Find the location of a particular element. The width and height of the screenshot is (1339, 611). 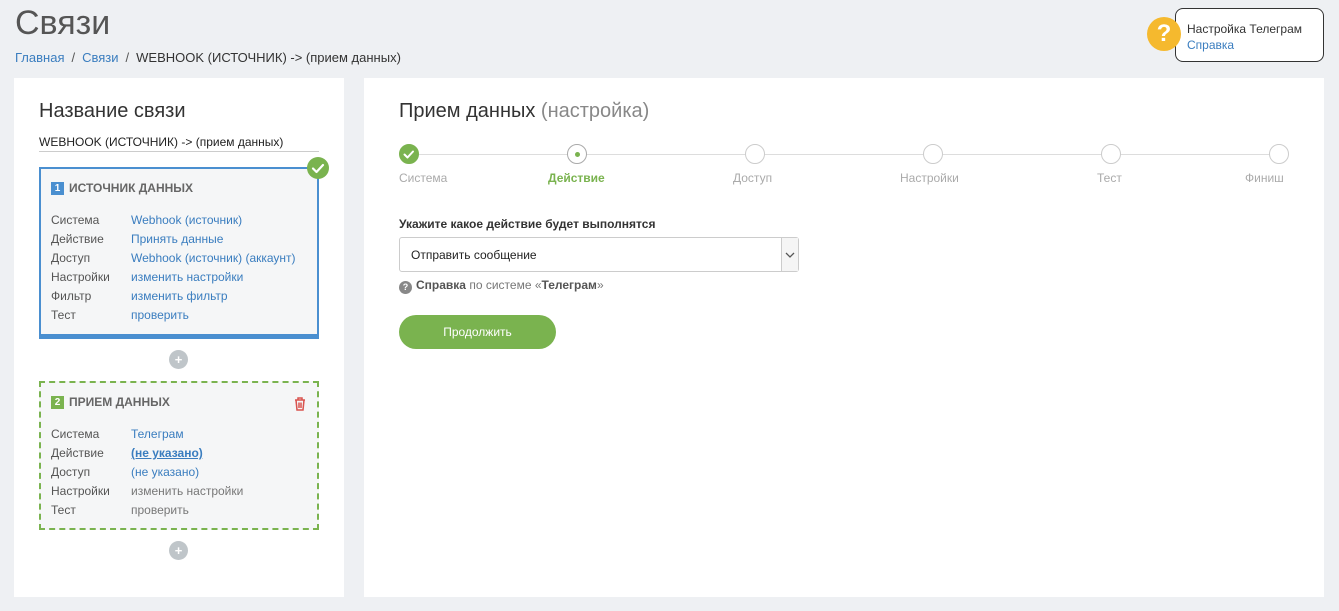

source-card-number: 1 is located at coordinates (57, 188).